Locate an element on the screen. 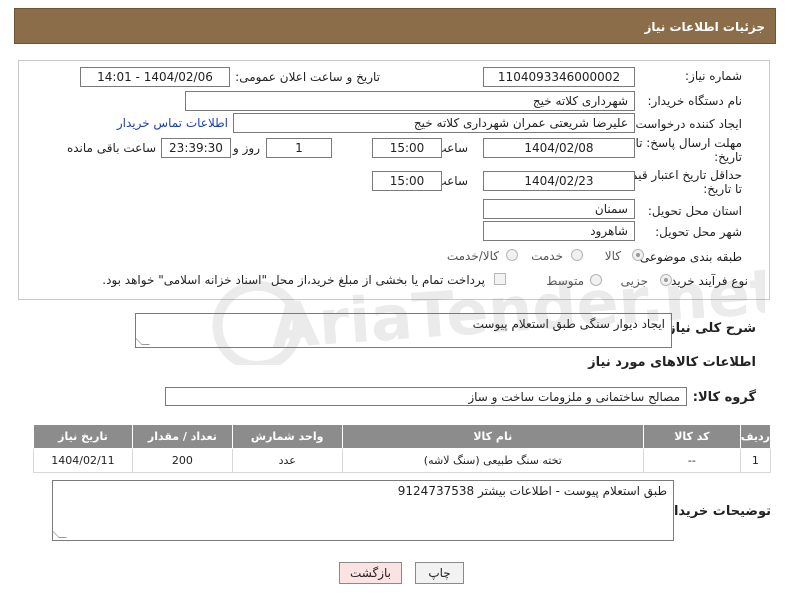 The width and height of the screenshot is (788, 598). back-button: بازگشت is located at coordinates (370, 573).